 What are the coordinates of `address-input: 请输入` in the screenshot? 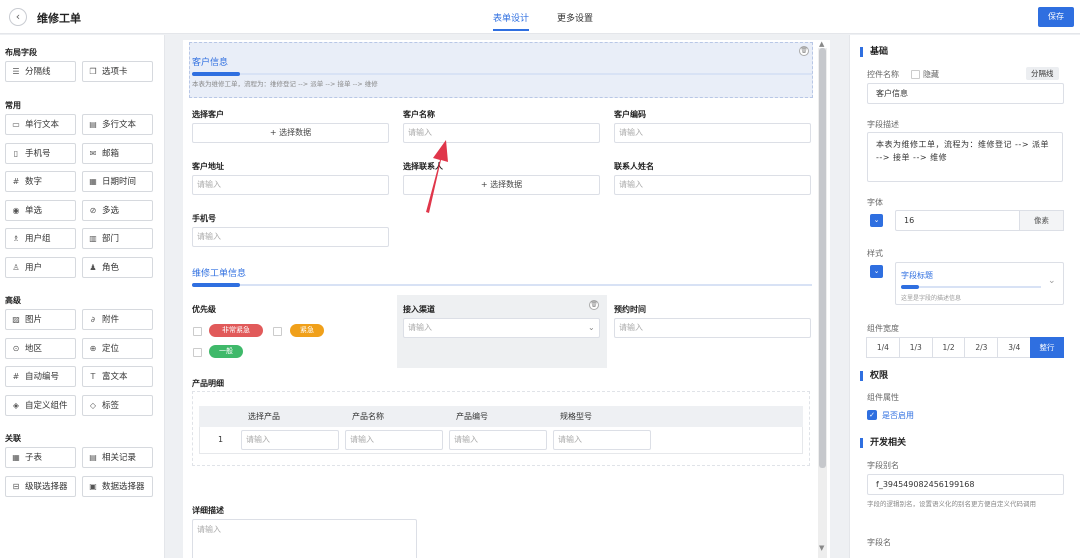 It's located at (290, 185).